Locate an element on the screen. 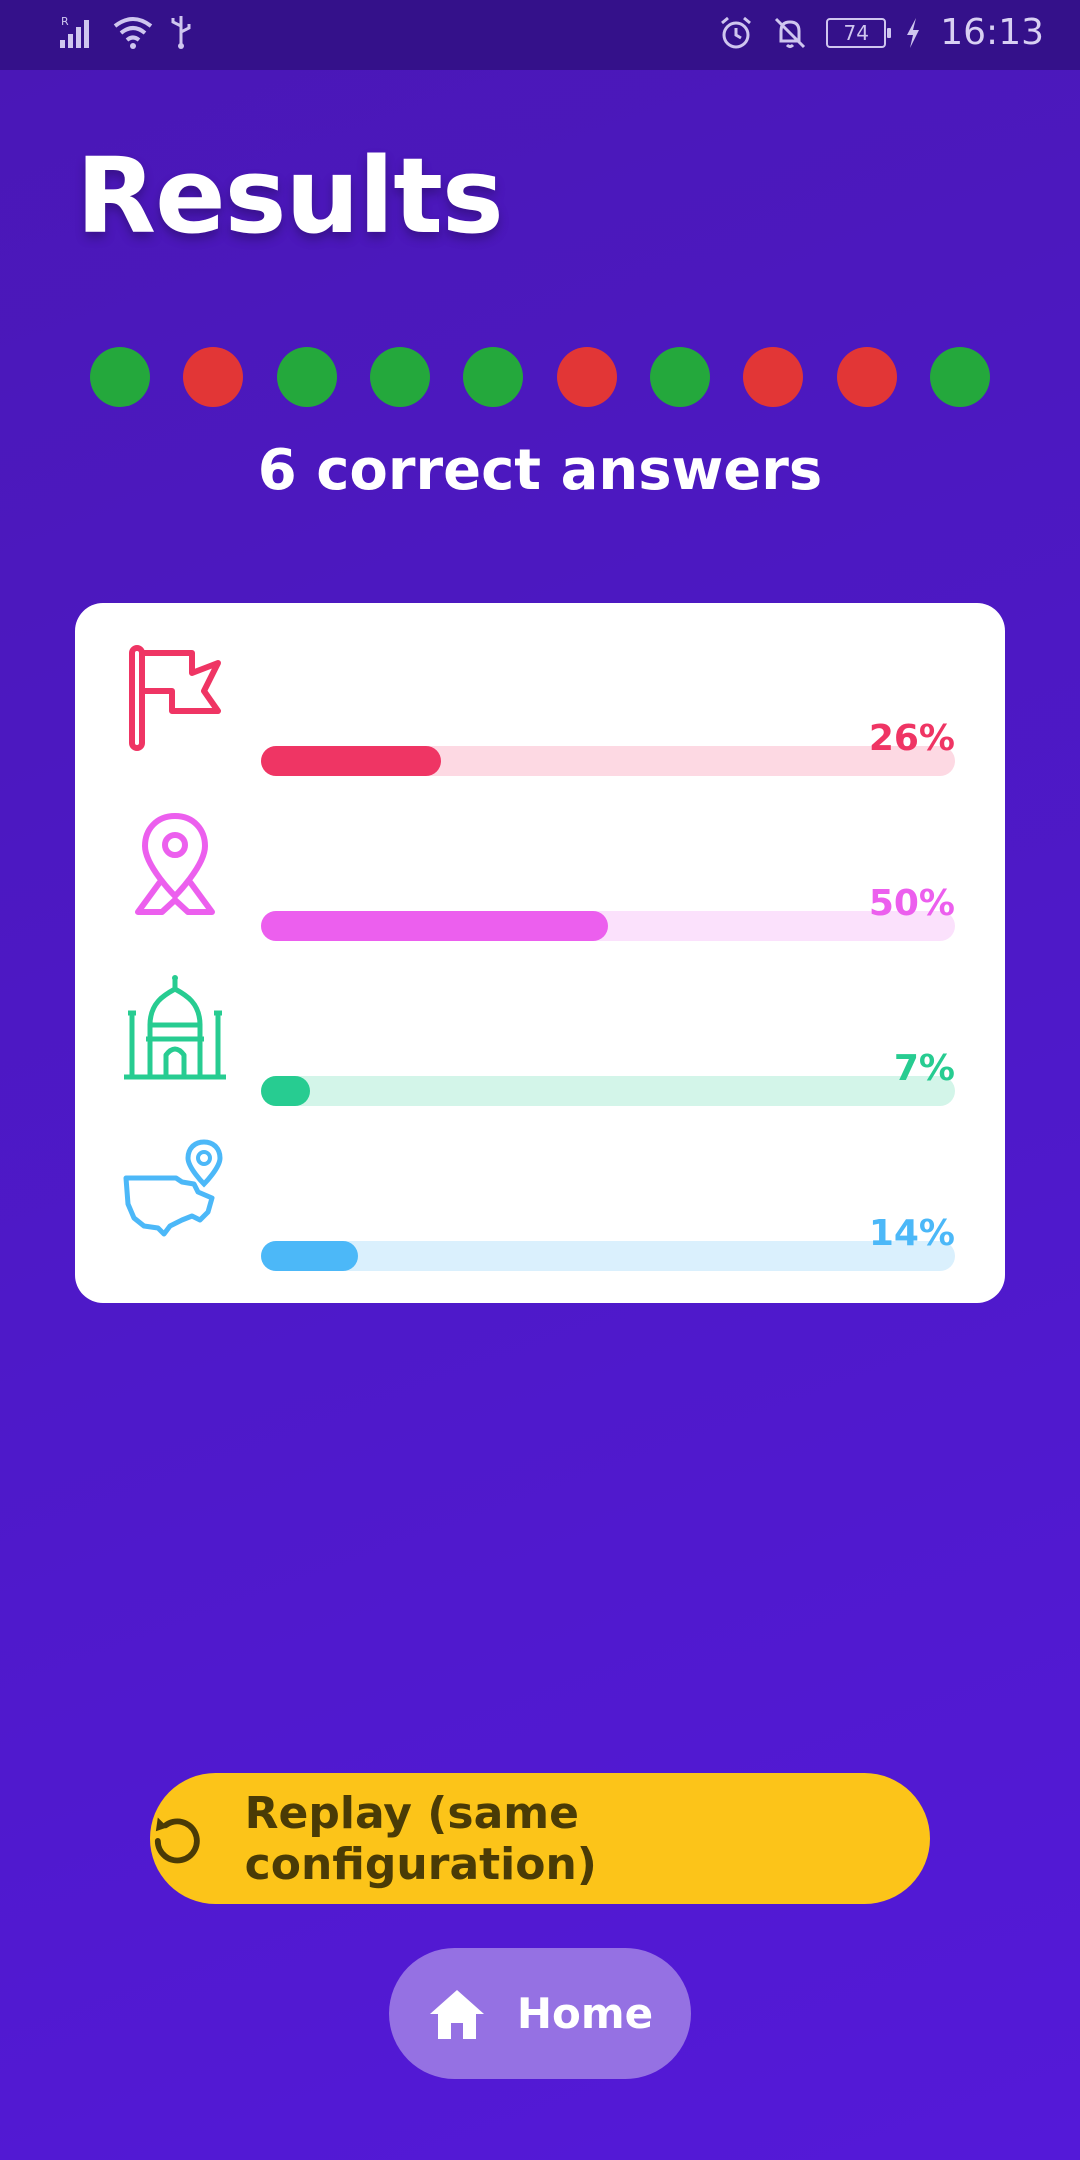 The image size is (1080, 2160). home-label: Home is located at coordinates (585, 2013).